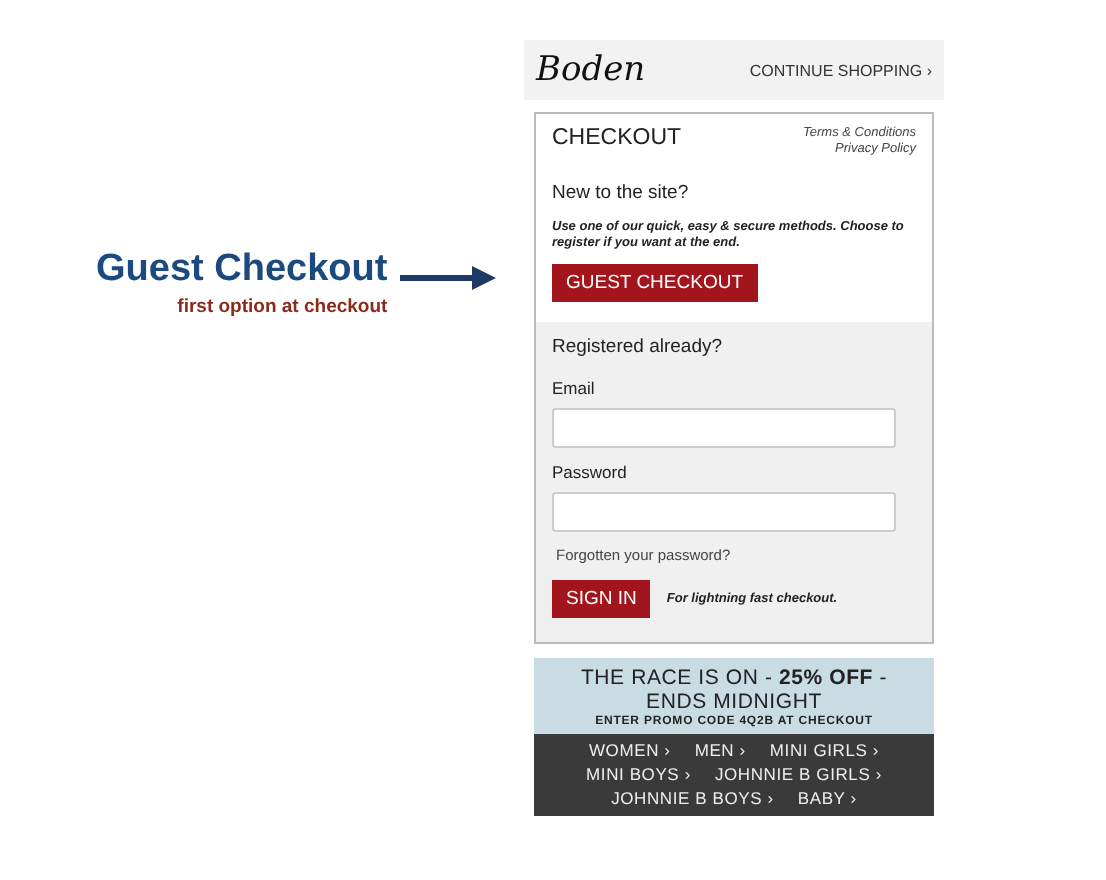 Image resolution: width=1106 pixels, height=880 pixels. What do you see at coordinates (590, 471) in the screenshot?
I see `password-label: Password` at bounding box center [590, 471].